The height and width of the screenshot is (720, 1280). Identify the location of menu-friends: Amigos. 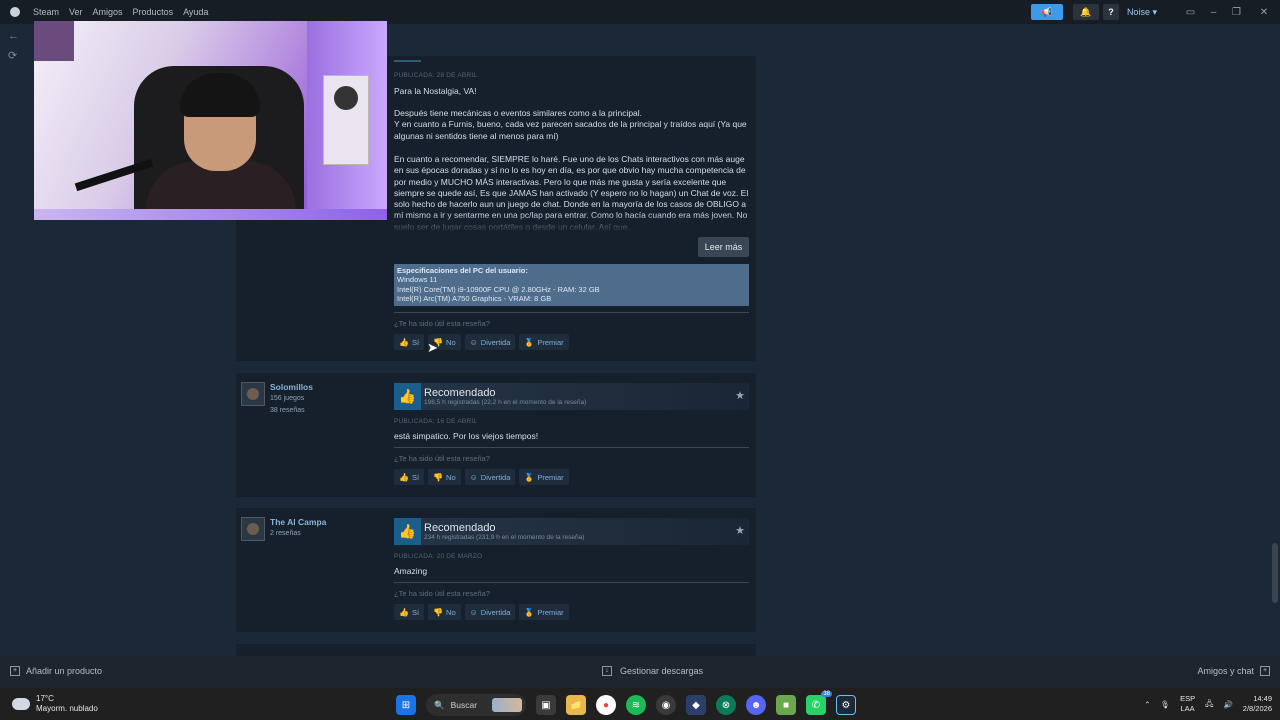
(108, 12).